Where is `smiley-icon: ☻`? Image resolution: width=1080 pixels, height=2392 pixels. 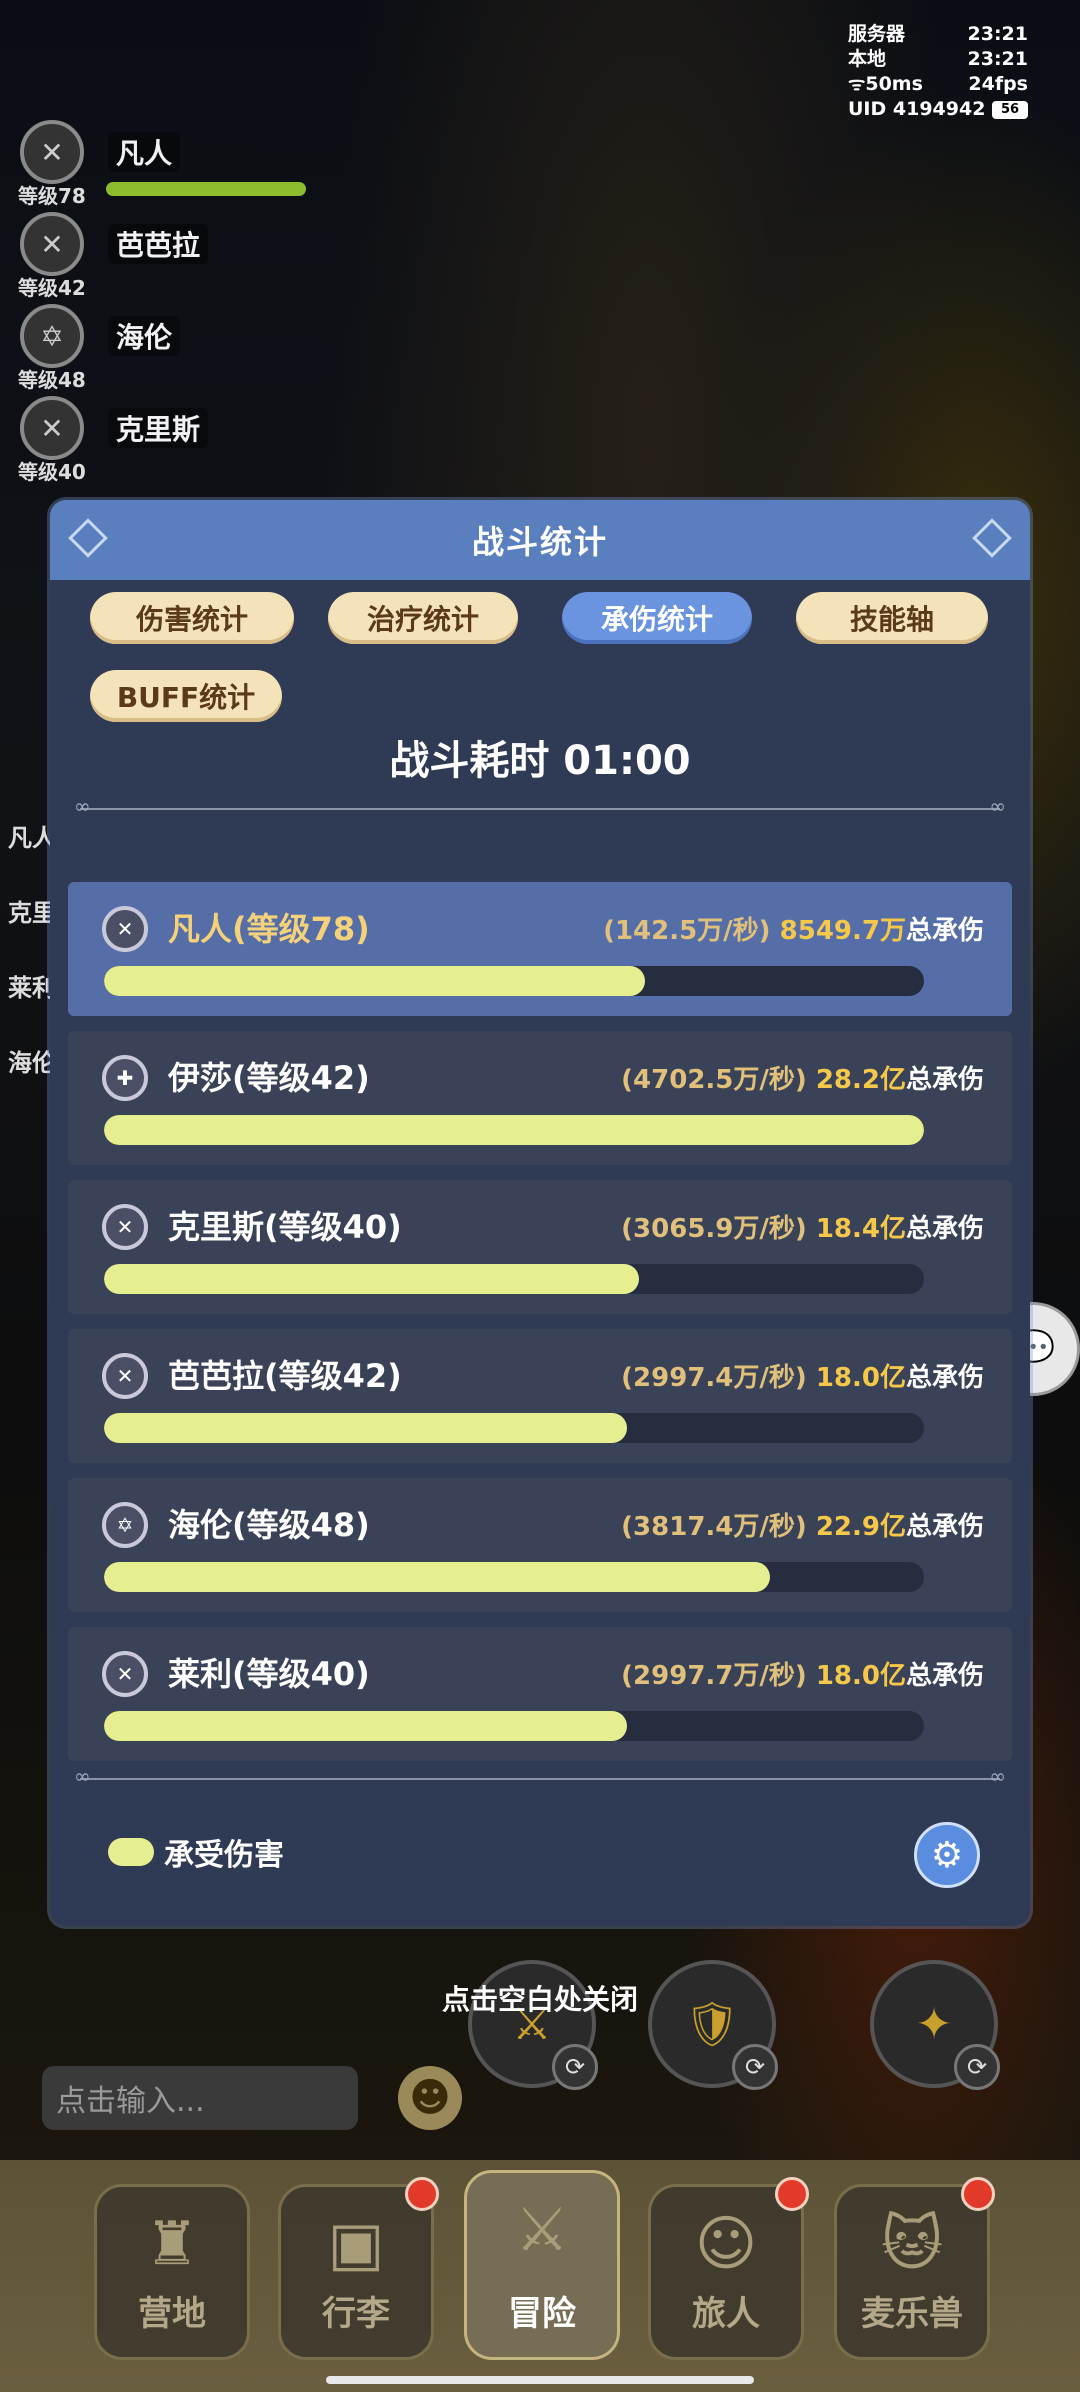 smiley-icon: ☻ is located at coordinates (430, 2098).